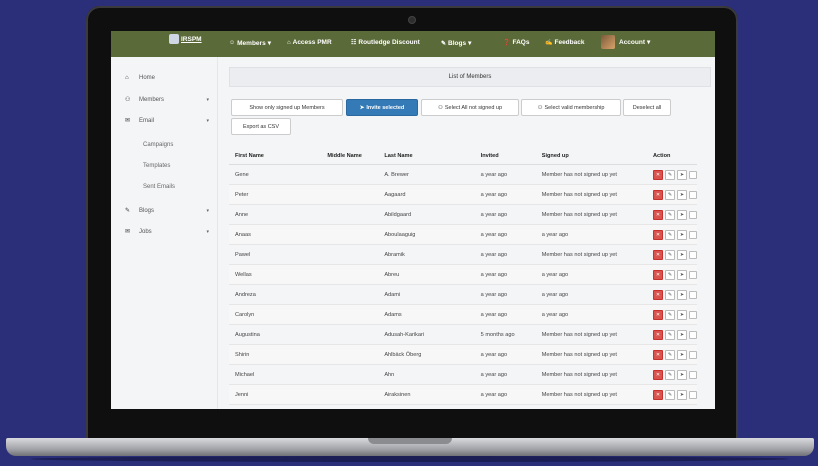 The height and width of the screenshot is (466, 818). Describe the element at coordinates (505, 274) in the screenshot. I see `cell-invited: a year ago` at that location.